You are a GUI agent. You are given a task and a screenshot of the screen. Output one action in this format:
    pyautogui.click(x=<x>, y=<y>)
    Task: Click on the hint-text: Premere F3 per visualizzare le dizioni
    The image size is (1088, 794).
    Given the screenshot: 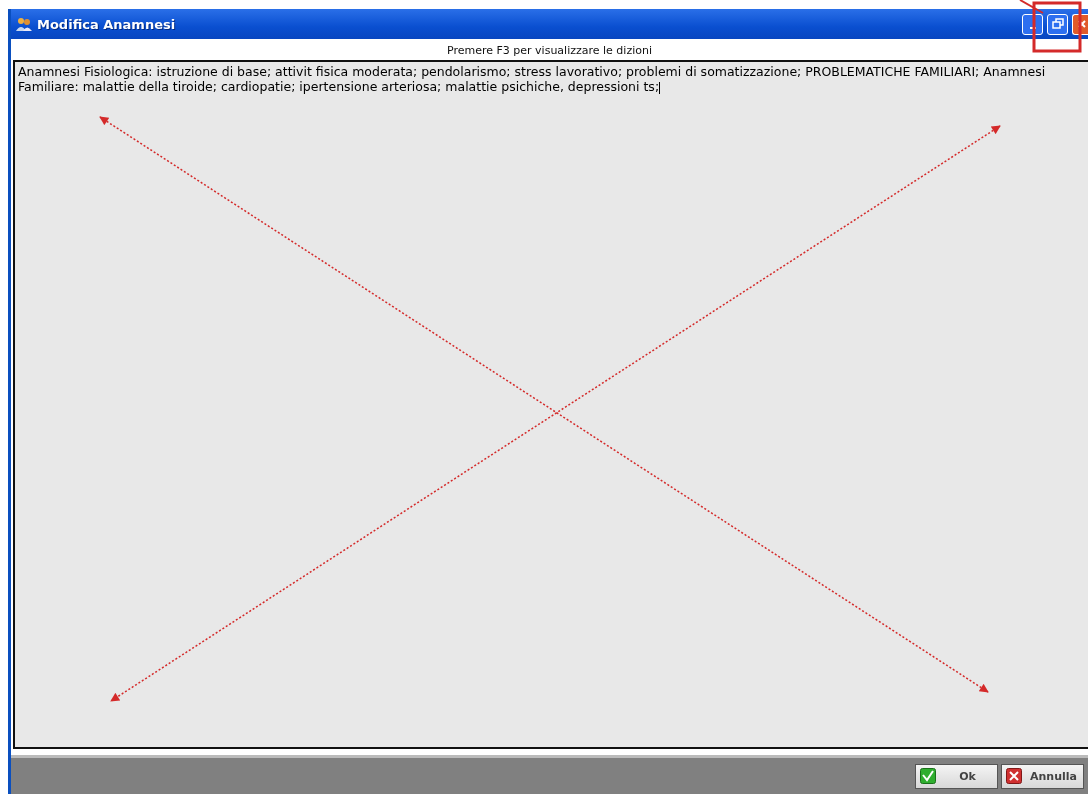 What is the action you would take?
    pyautogui.click(x=549, y=51)
    